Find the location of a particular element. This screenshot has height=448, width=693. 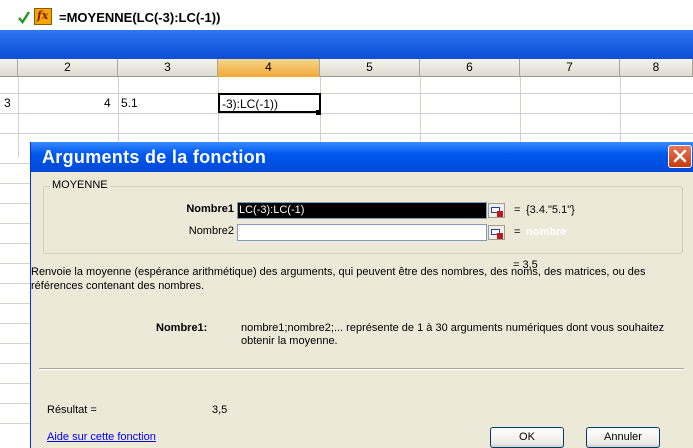

close-button is located at coordinates (680, 156).